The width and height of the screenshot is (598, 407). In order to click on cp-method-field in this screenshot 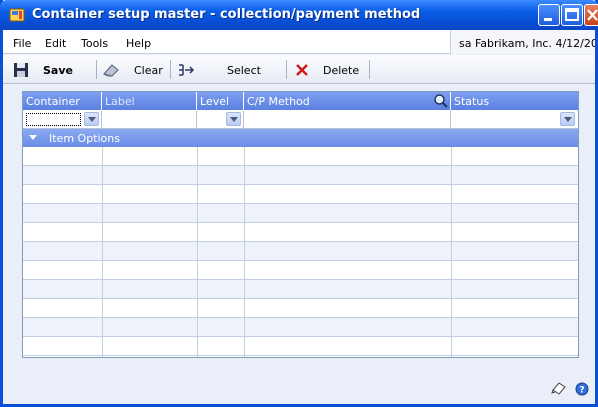, I will do `click(347, 119)`.